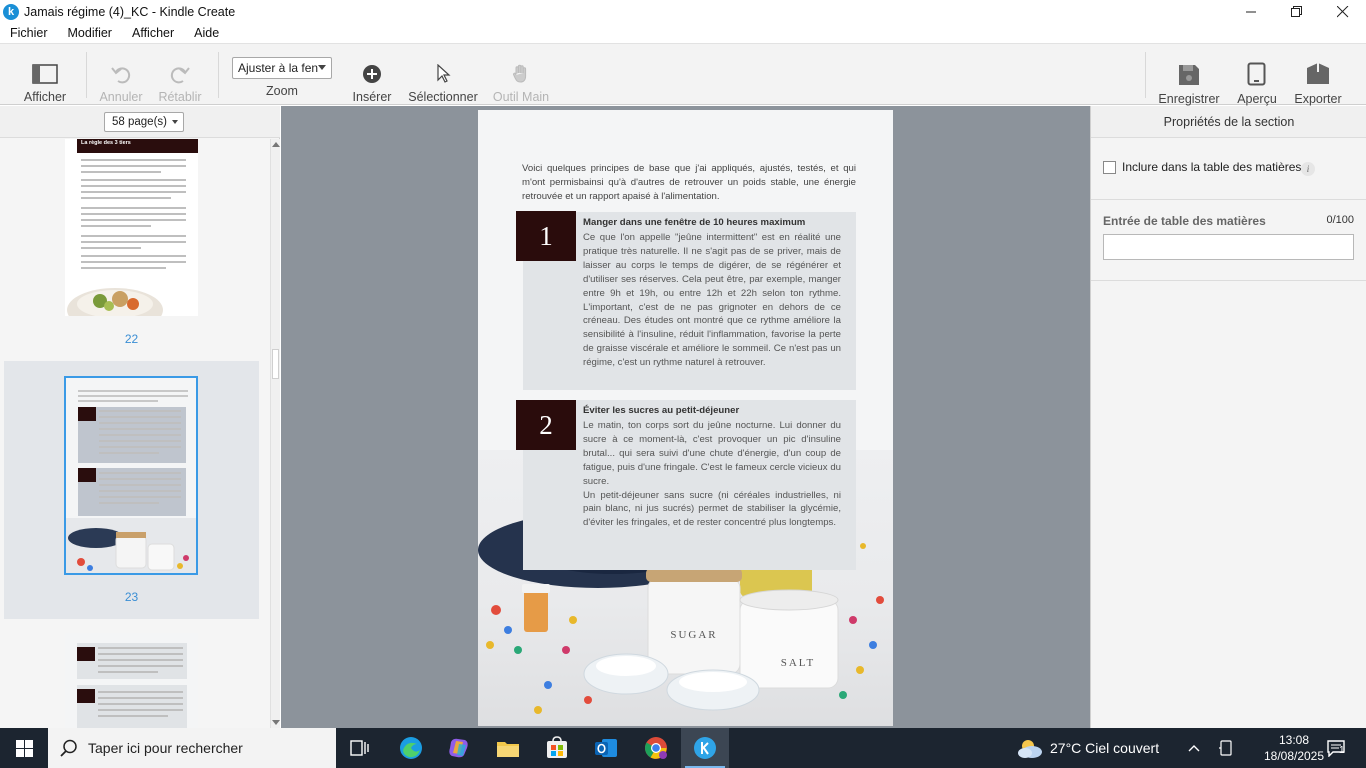  What do you see at coordinates (1228, 199) in the screenshot?
I see `divider` at bounding box center [1228, 199].